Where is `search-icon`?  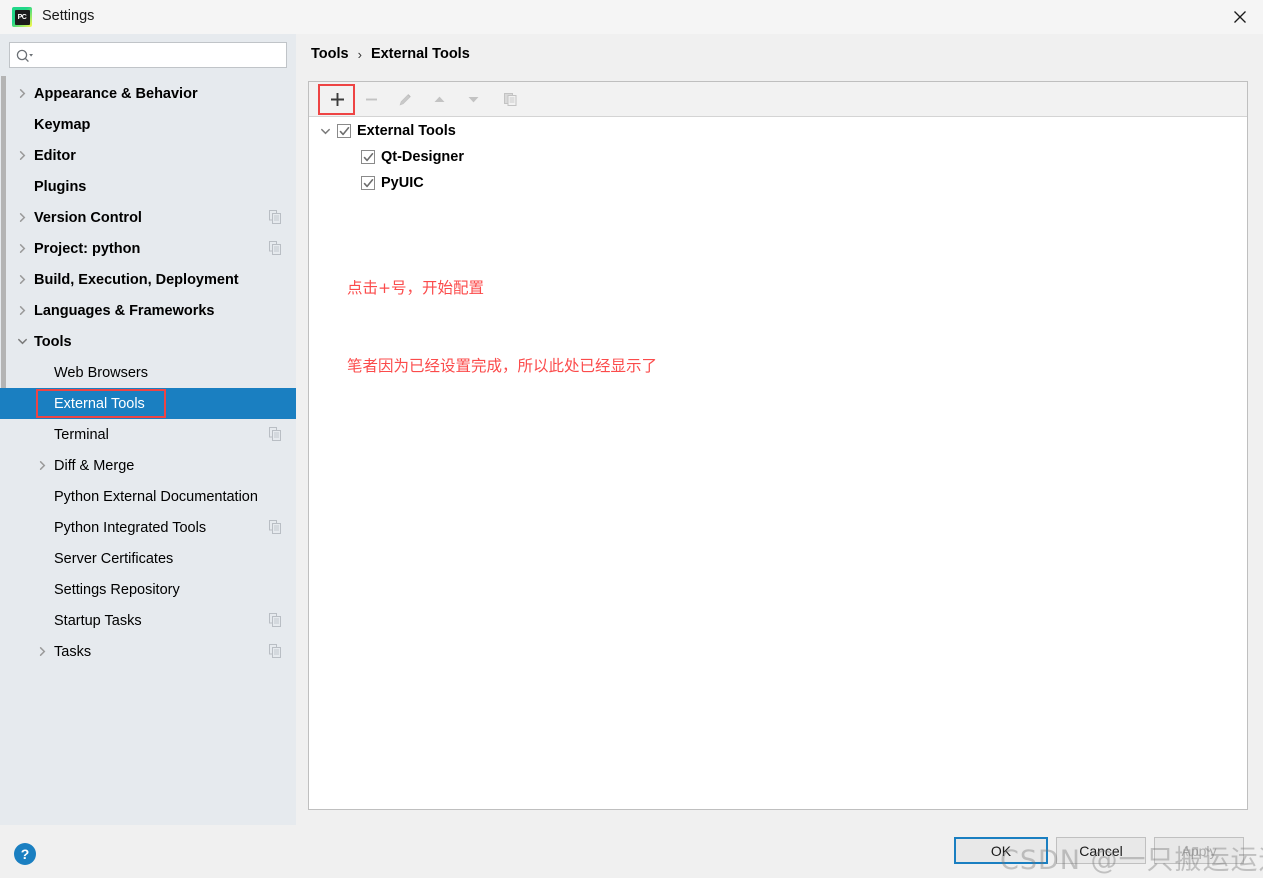 search-icon is located at coordinates (27, 56).